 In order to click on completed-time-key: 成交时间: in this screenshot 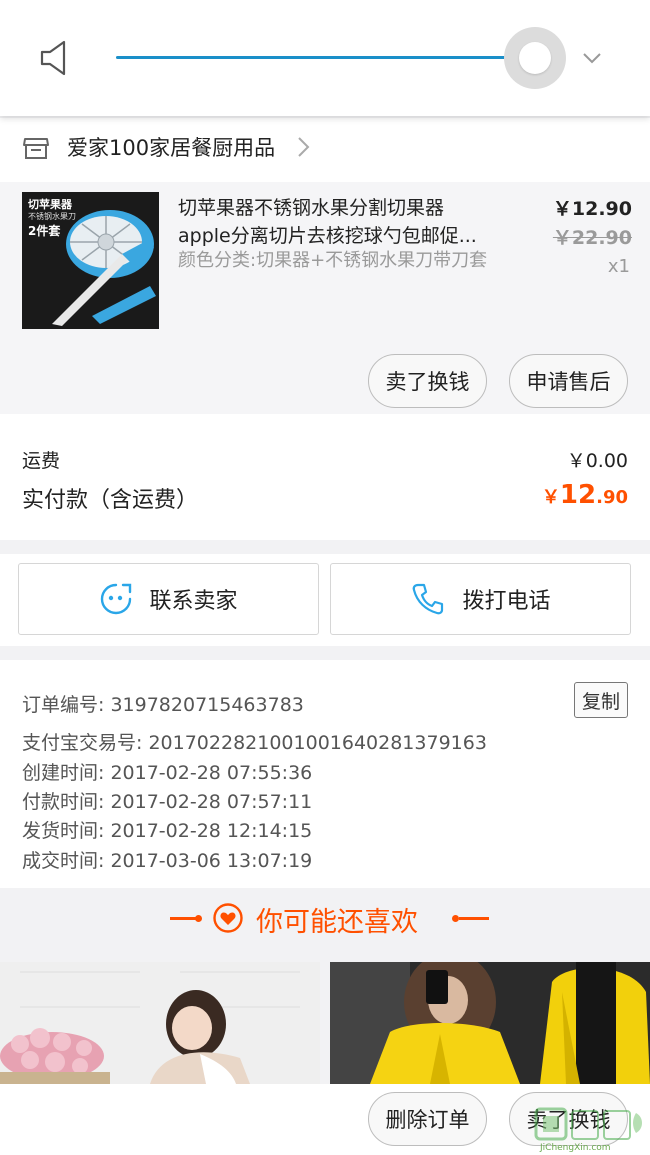, I will do `click(66, 861)`.